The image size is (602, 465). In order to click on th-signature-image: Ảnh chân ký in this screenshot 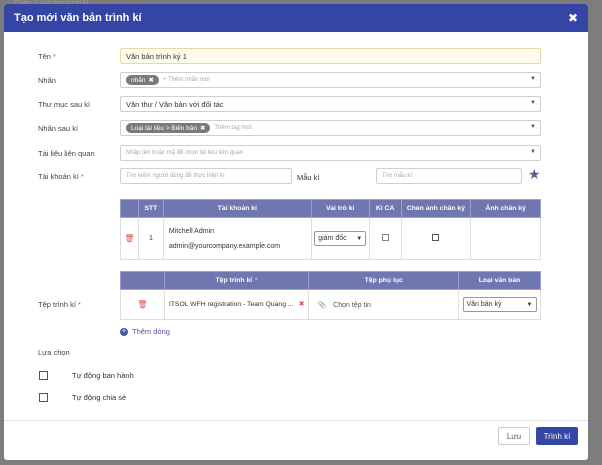, I will do `click(505, 208)`.